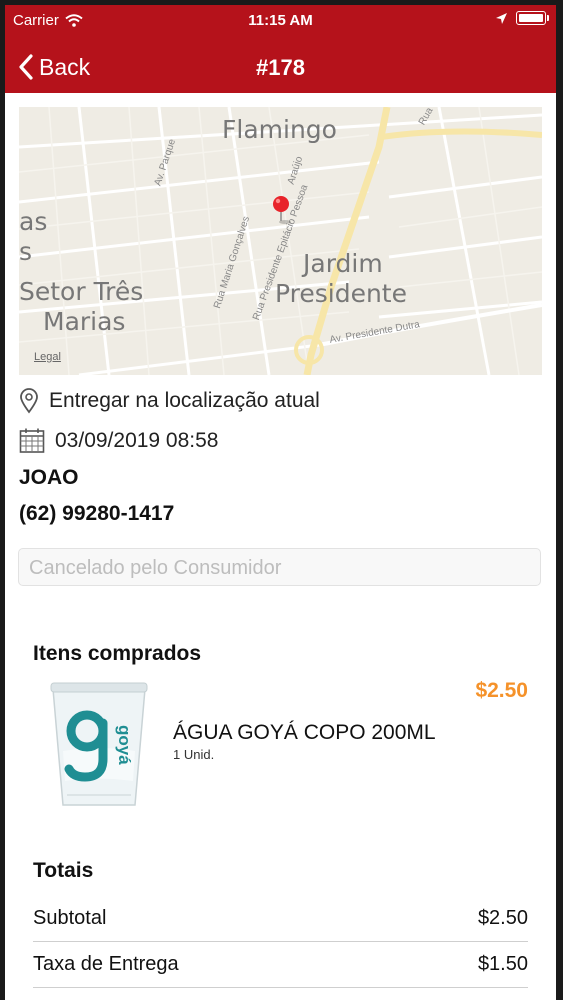 The width and height of the screenshot is (563, 1000). I want to click on status-right, so click(522, 18).